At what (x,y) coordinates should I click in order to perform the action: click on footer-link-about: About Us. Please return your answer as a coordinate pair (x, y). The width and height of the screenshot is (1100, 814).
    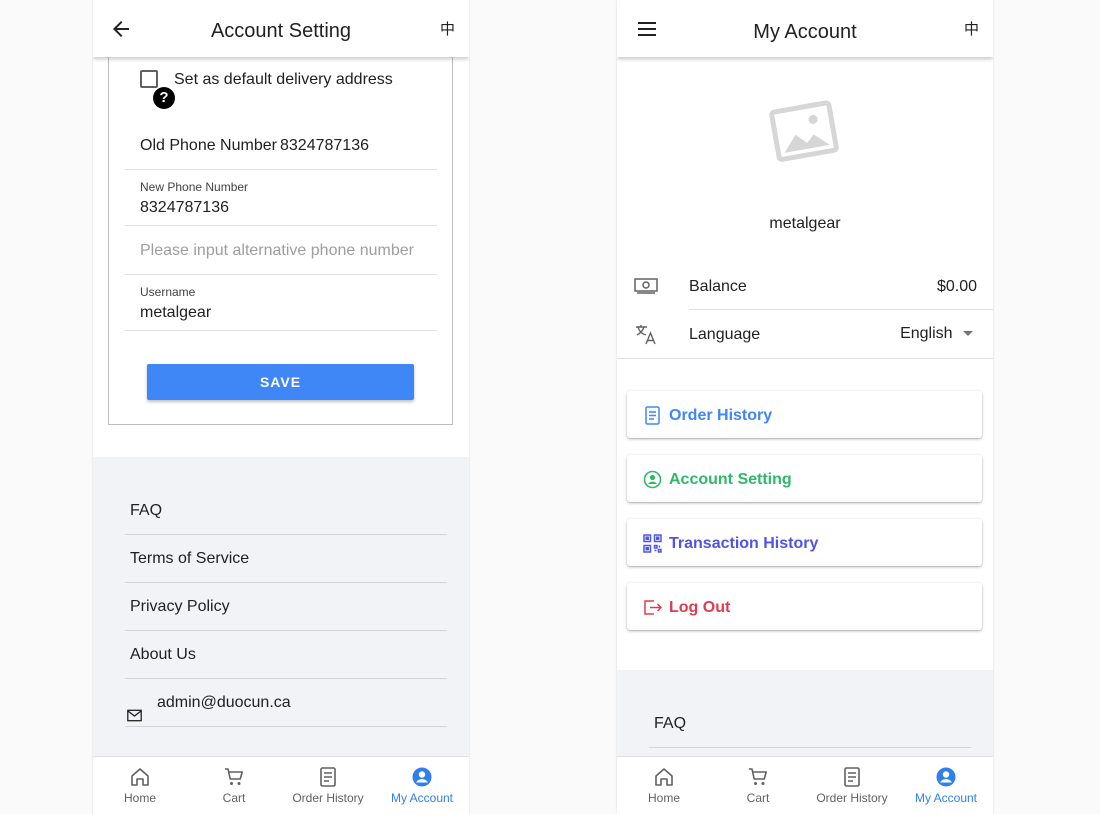
    Looking at the image, I should click on (286, 655).